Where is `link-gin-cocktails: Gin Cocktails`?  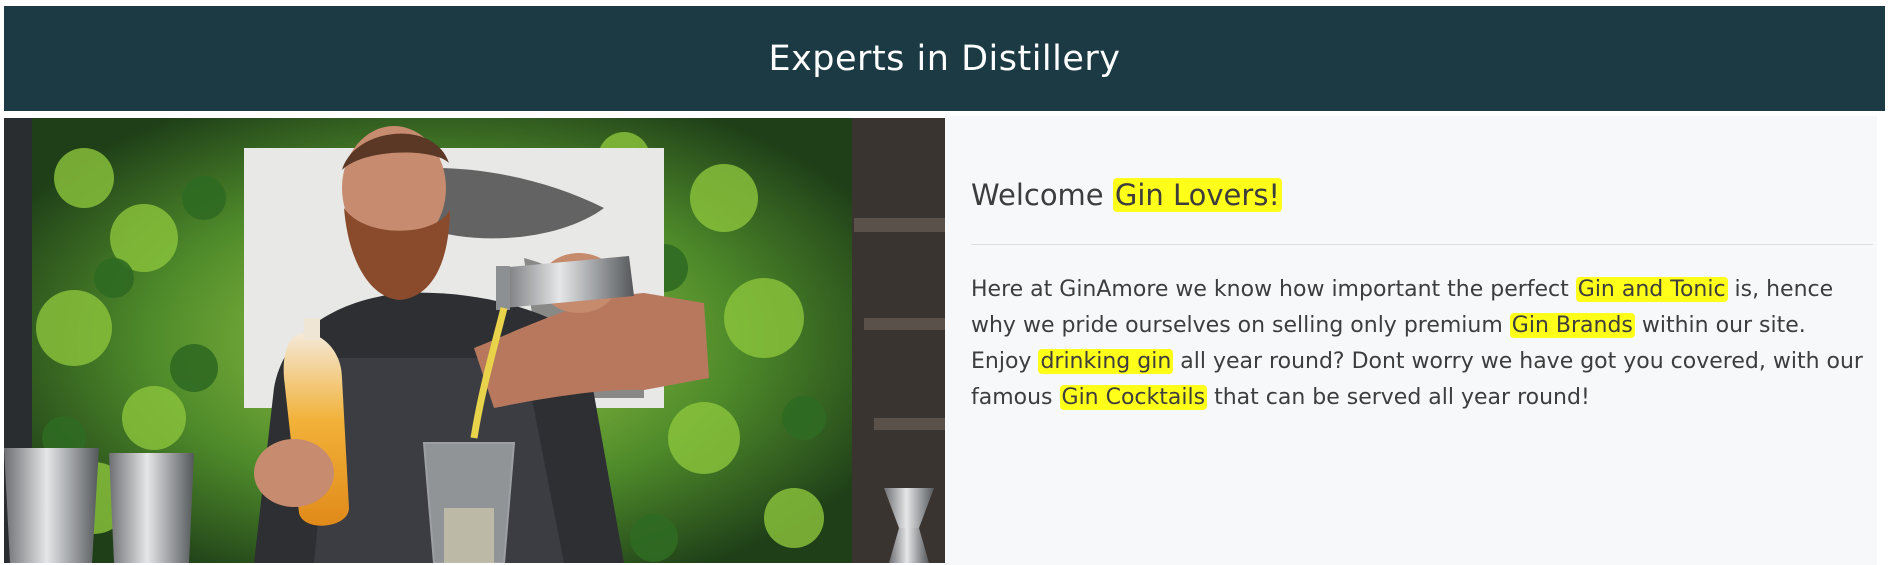
link-gin-cocktails: Gin Cocktails is located at coordinates (1133, 397).